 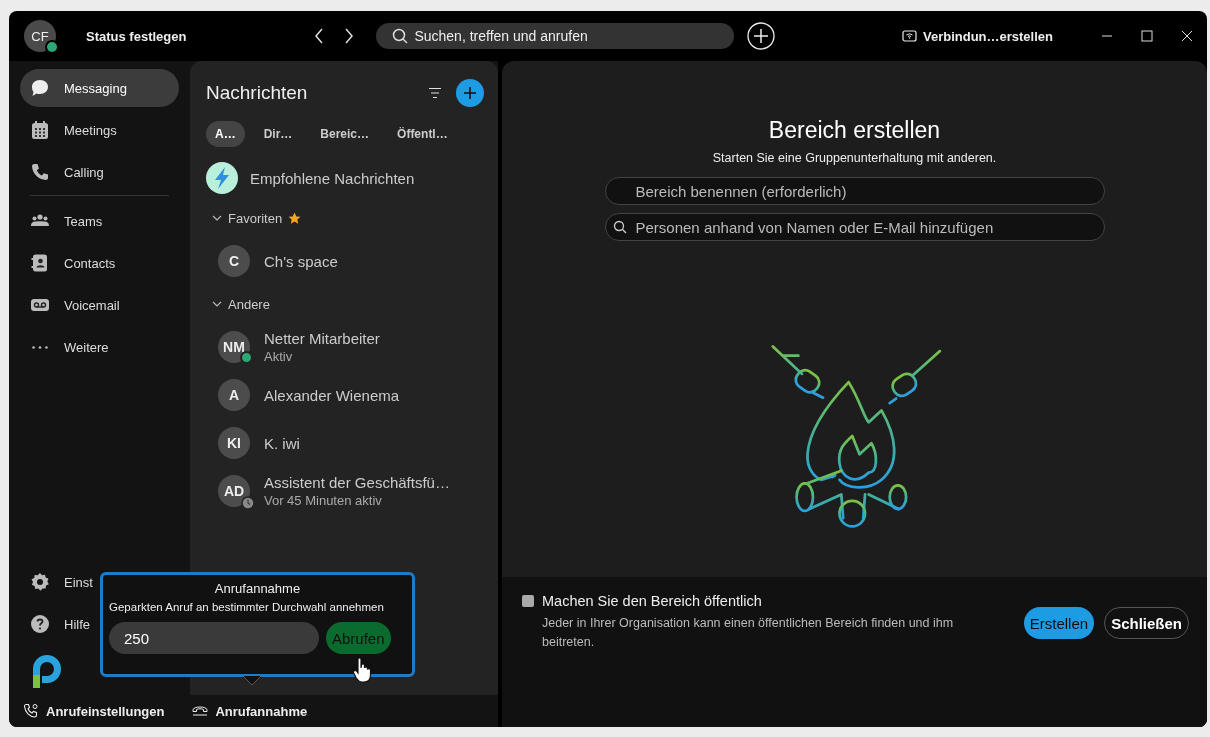 I want to click on chat-bubble-icon, so click(x=40, y=88).